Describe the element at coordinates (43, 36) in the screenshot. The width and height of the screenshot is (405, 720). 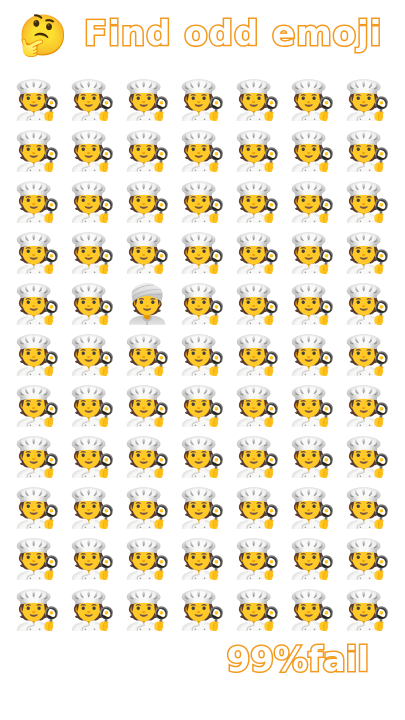
I see `thinking-face-icon: 🤔` at that location.